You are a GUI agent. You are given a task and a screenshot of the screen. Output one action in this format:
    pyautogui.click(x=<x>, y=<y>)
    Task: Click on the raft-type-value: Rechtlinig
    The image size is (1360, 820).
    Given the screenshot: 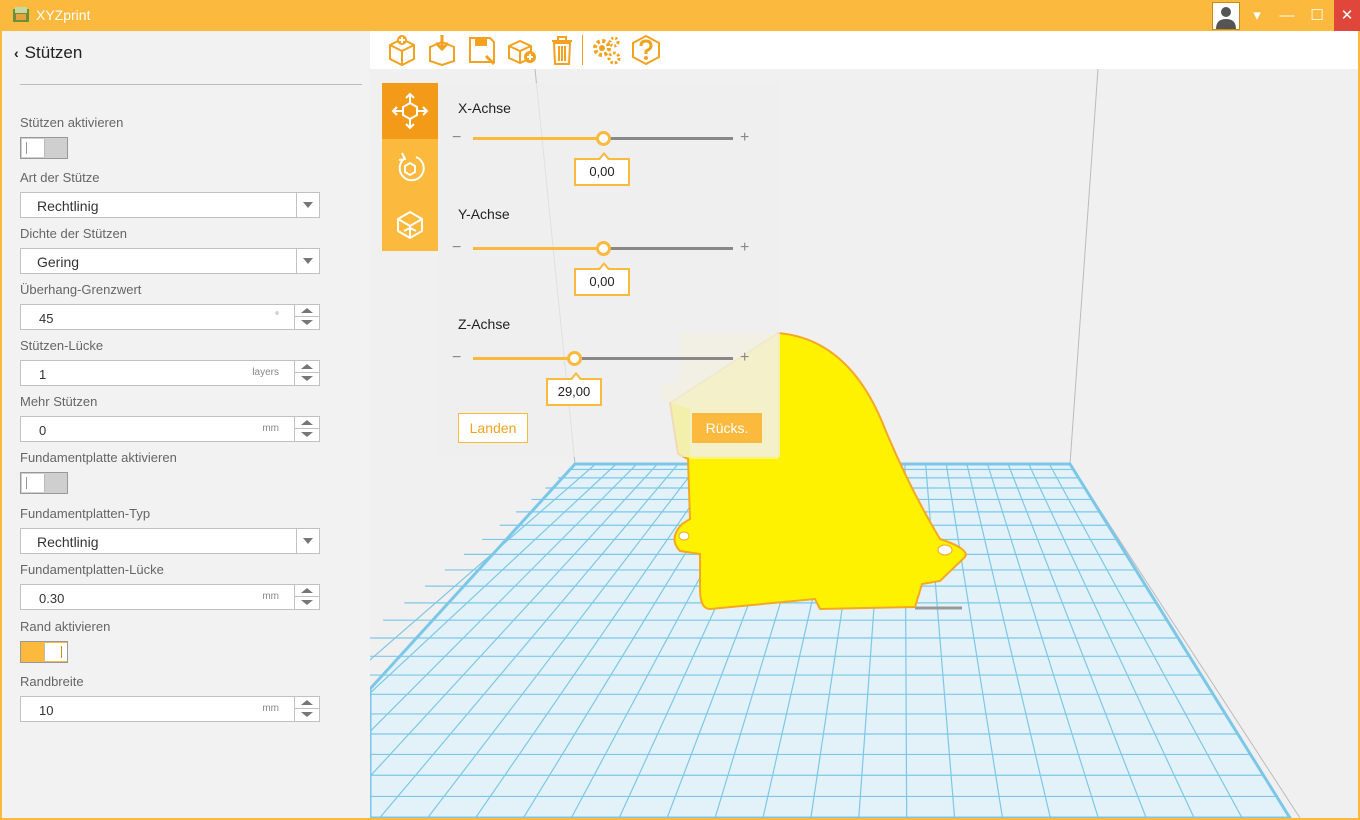 What is the action you would take?
    pyautogui.click(x=68, y=542)
    